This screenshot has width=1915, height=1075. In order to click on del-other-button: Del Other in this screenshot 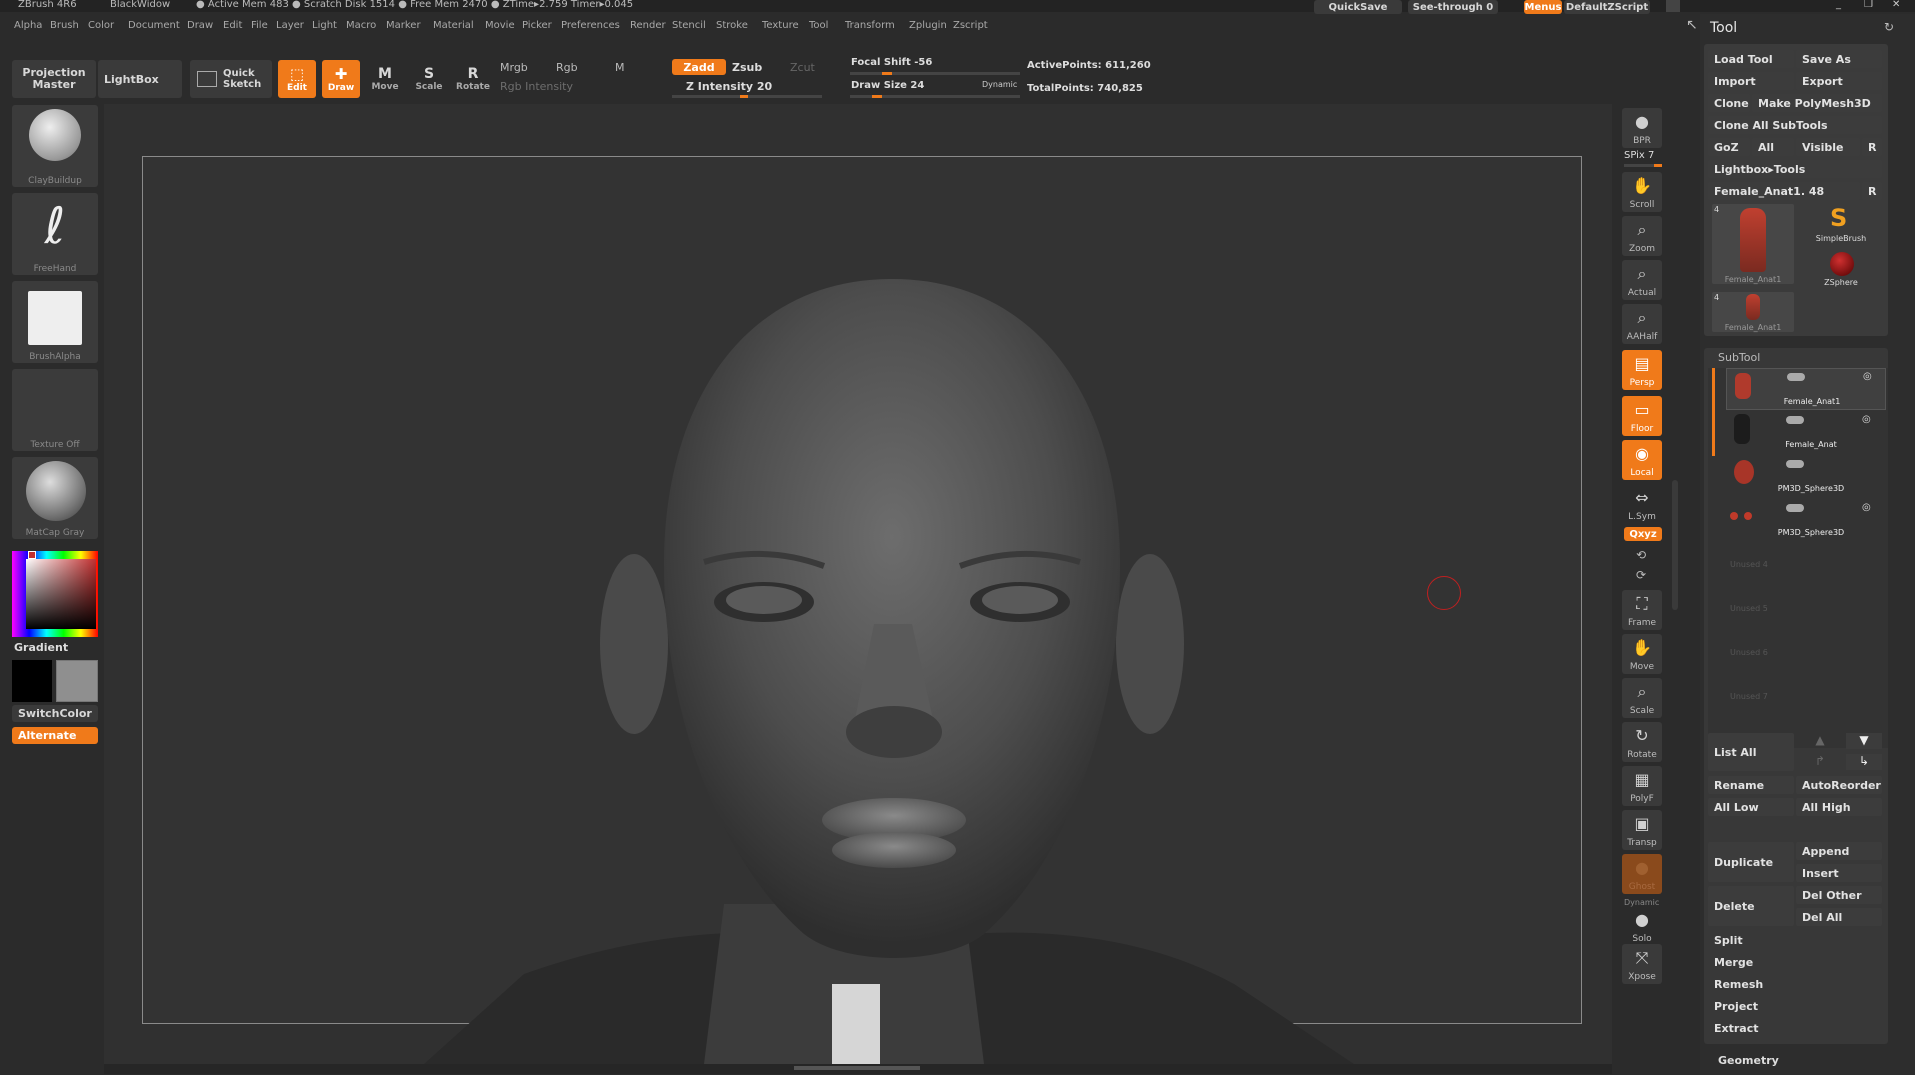, I will do `click(1839, 895)`.